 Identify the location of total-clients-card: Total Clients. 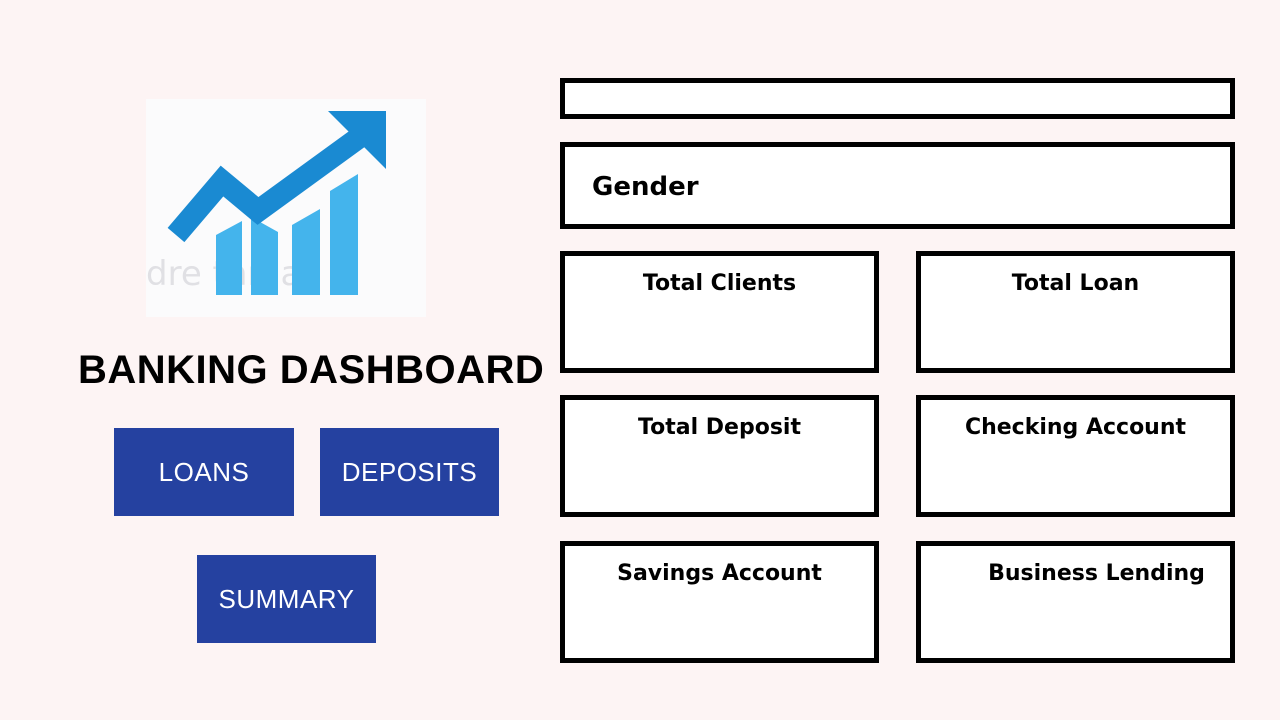
(719, 312).